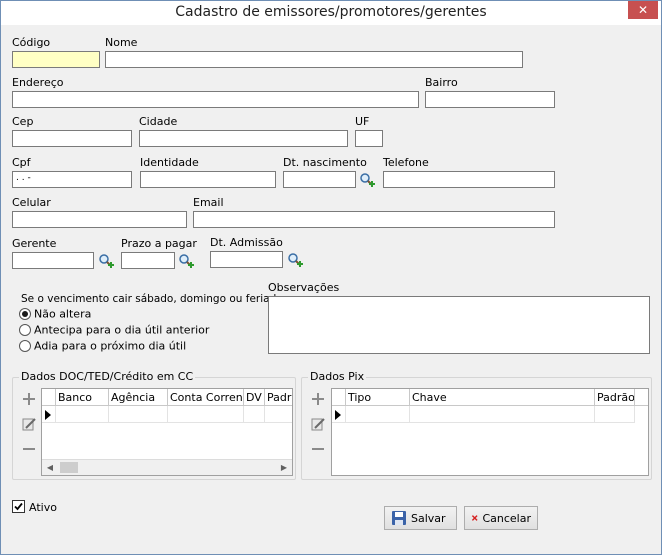 This screenshot has height=555, width=662. What do you see at coordinates (246, 259) in the screenshot?
I see `dt-admissao-field` at bounding box center [246, 259].